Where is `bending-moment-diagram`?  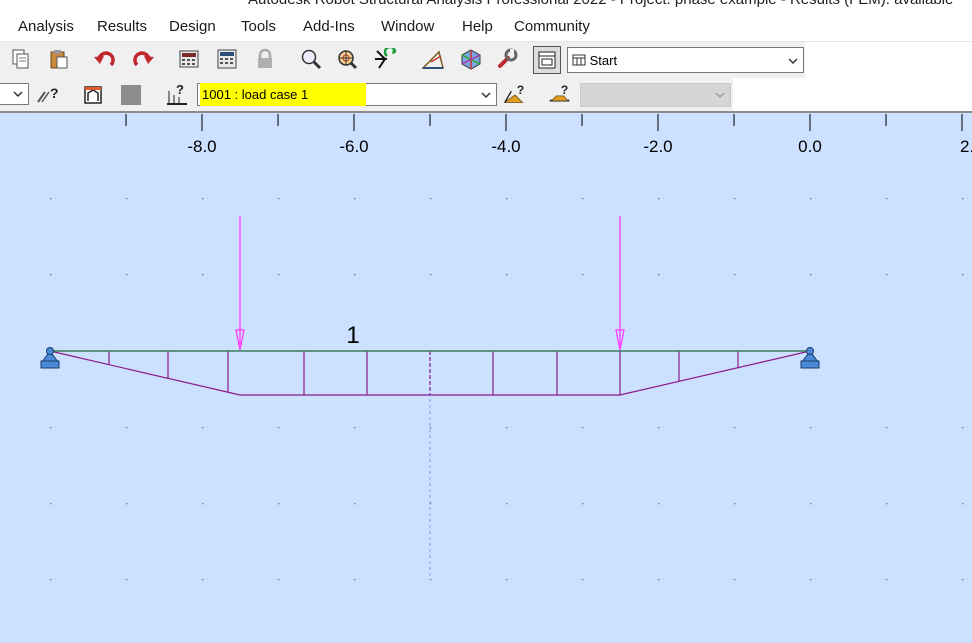 bending-moment-diagram is located at coordinates (430, 373).